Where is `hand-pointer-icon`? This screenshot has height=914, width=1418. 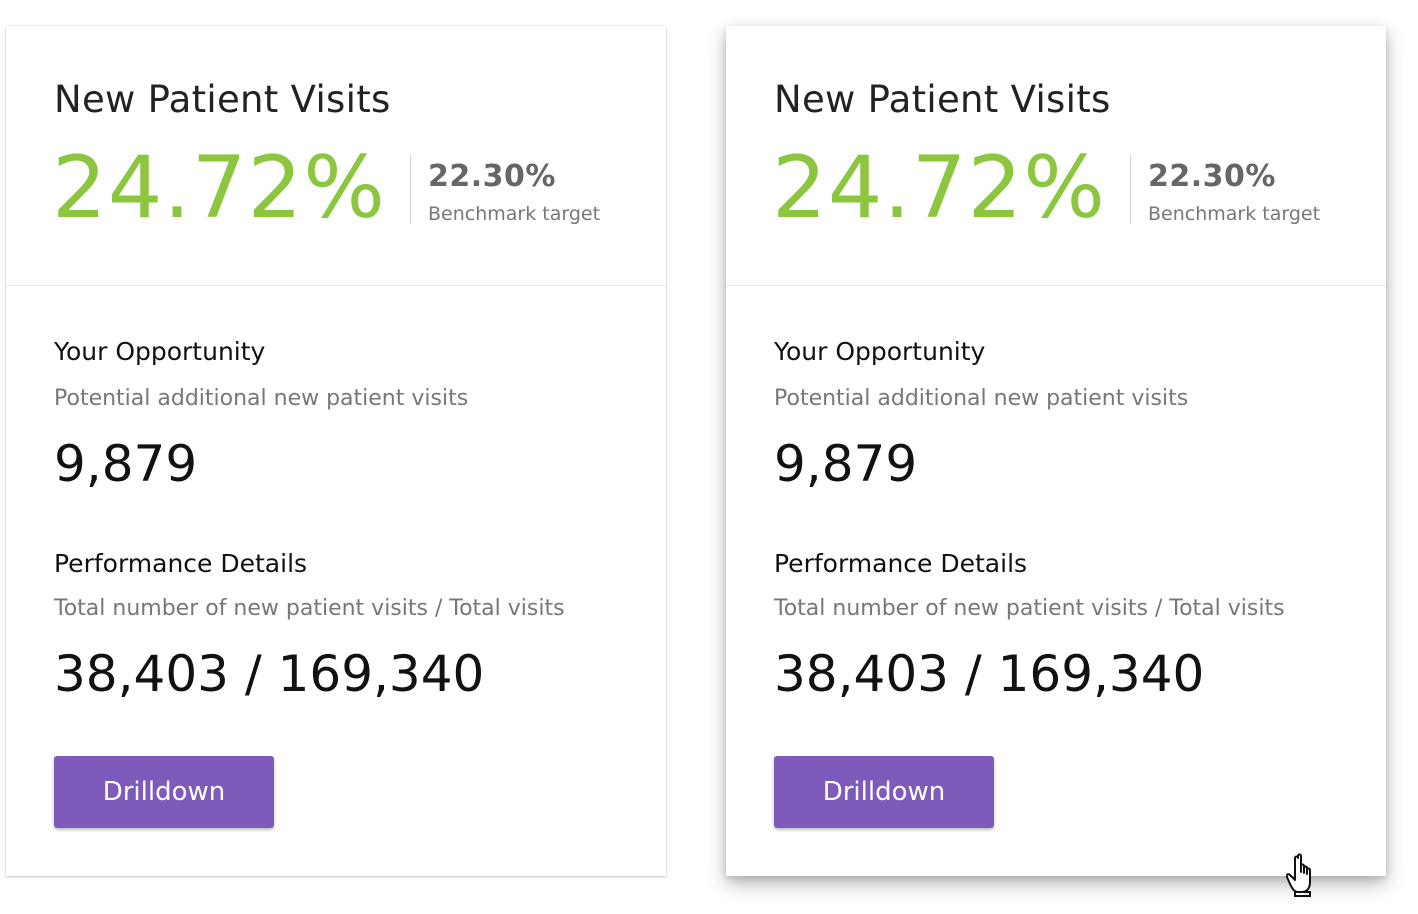
hand-pointer-icon is located at coordinates (1298, 875).